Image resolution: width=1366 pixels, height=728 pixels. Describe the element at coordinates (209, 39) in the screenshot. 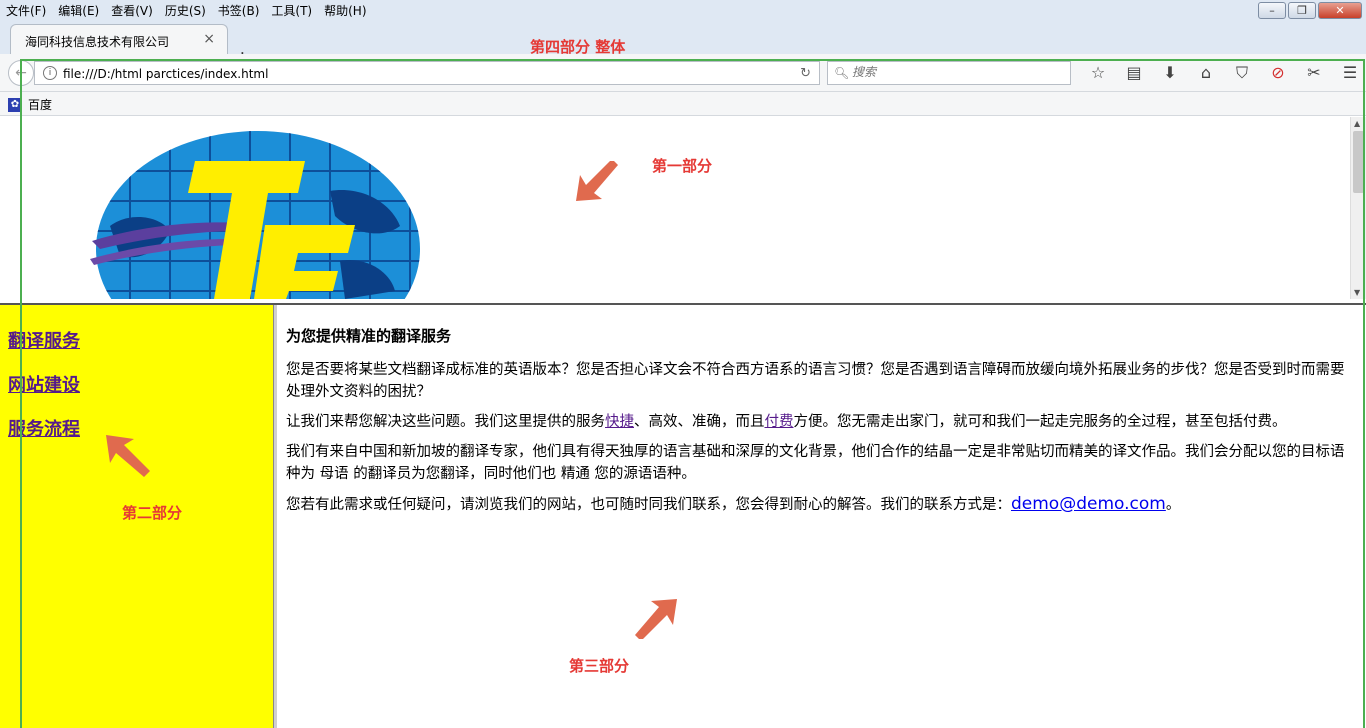

I see `tab-close-icon: ×` at that location.